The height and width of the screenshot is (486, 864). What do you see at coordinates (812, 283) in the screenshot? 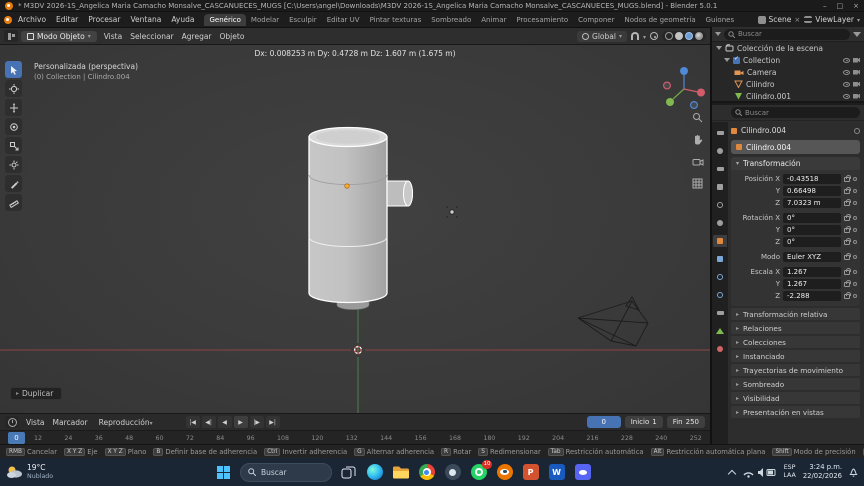
I see `transform-value-field: 1.267` at bounding box center [812, 283].